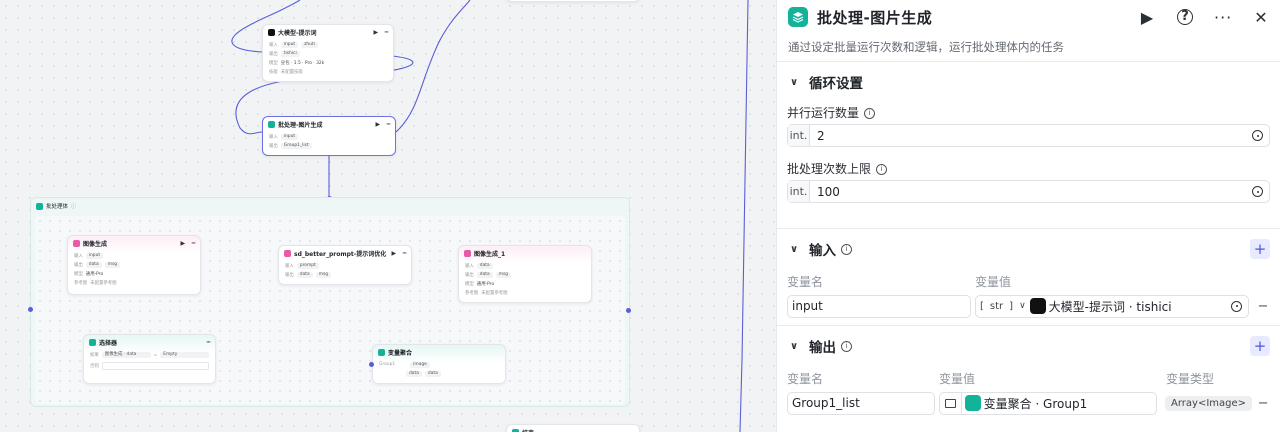  I want to click on row-label: 技能, so click(273, 72).